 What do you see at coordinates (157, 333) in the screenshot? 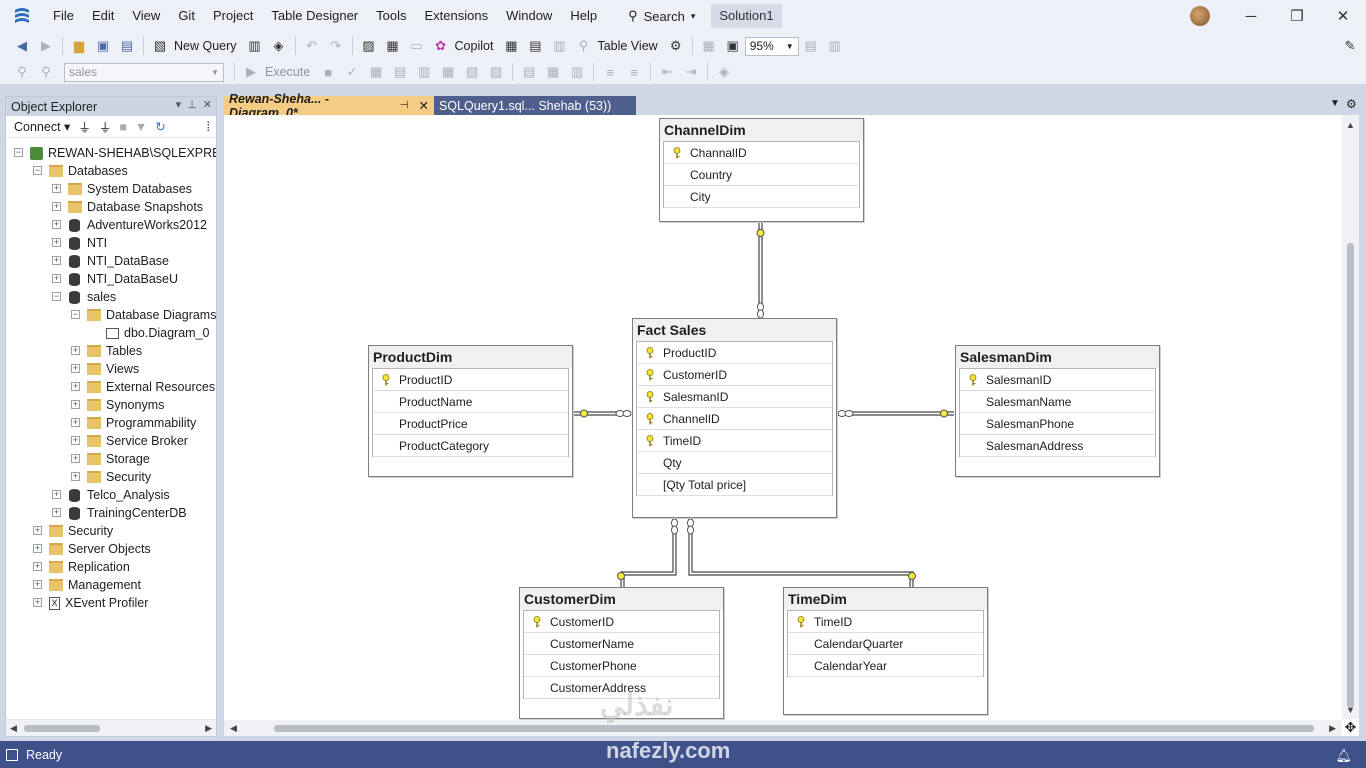
I see `tree-node: dbo.Diagram_0` at bounding box center [157, 333].